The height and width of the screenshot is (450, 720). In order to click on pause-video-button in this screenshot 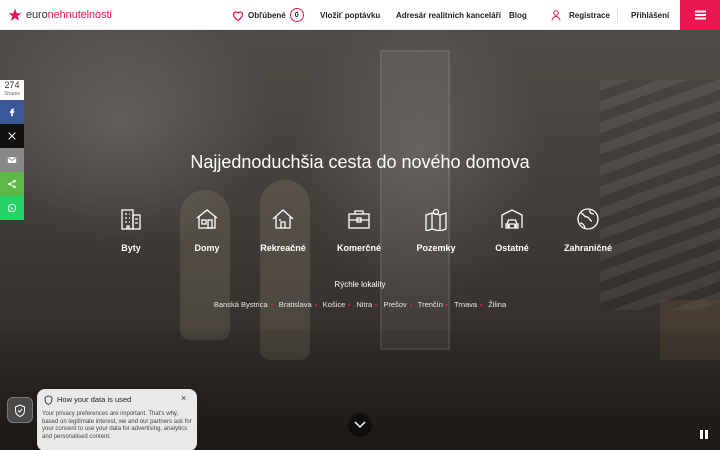, I will do `click(704, 434)`.